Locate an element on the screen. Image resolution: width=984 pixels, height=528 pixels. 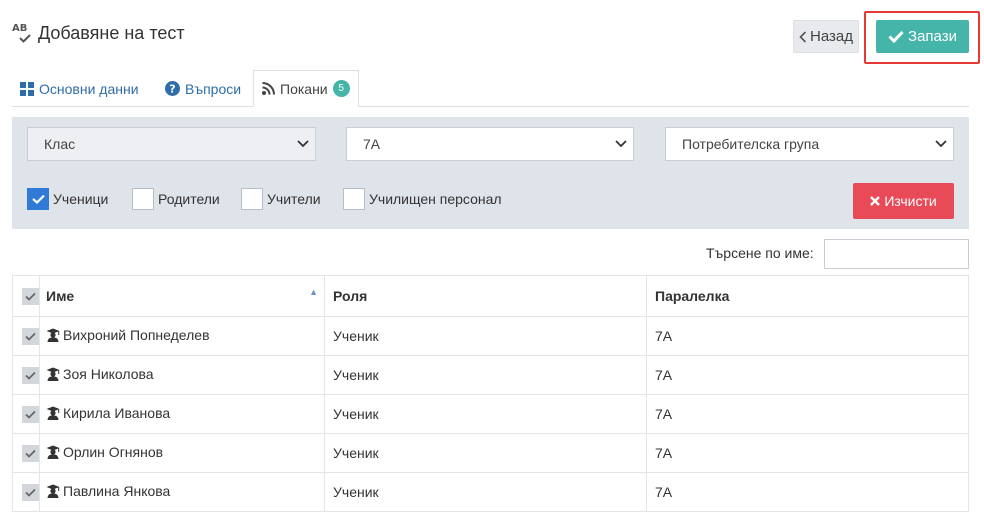
select-all-checkbox is located at coordinates (30, 296).